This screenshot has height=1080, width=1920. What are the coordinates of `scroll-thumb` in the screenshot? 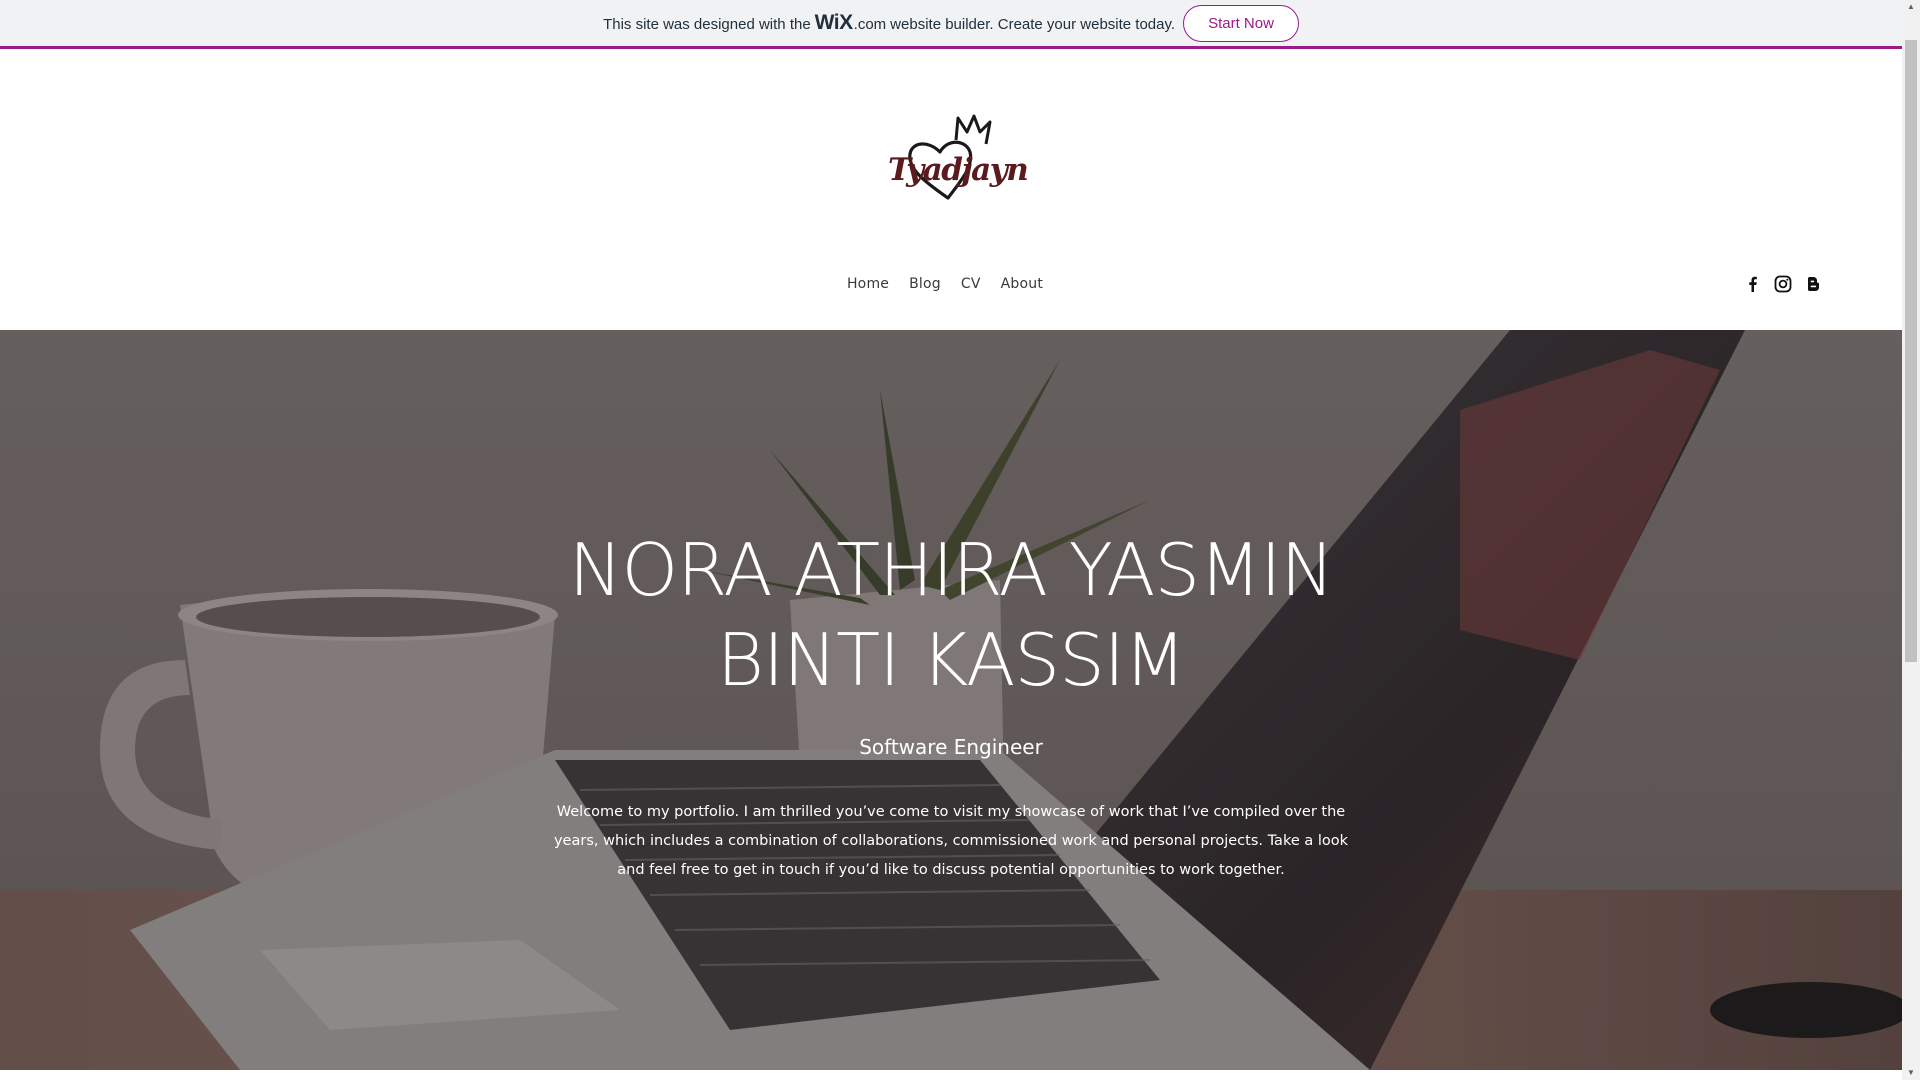 It's located at (1911, 351).